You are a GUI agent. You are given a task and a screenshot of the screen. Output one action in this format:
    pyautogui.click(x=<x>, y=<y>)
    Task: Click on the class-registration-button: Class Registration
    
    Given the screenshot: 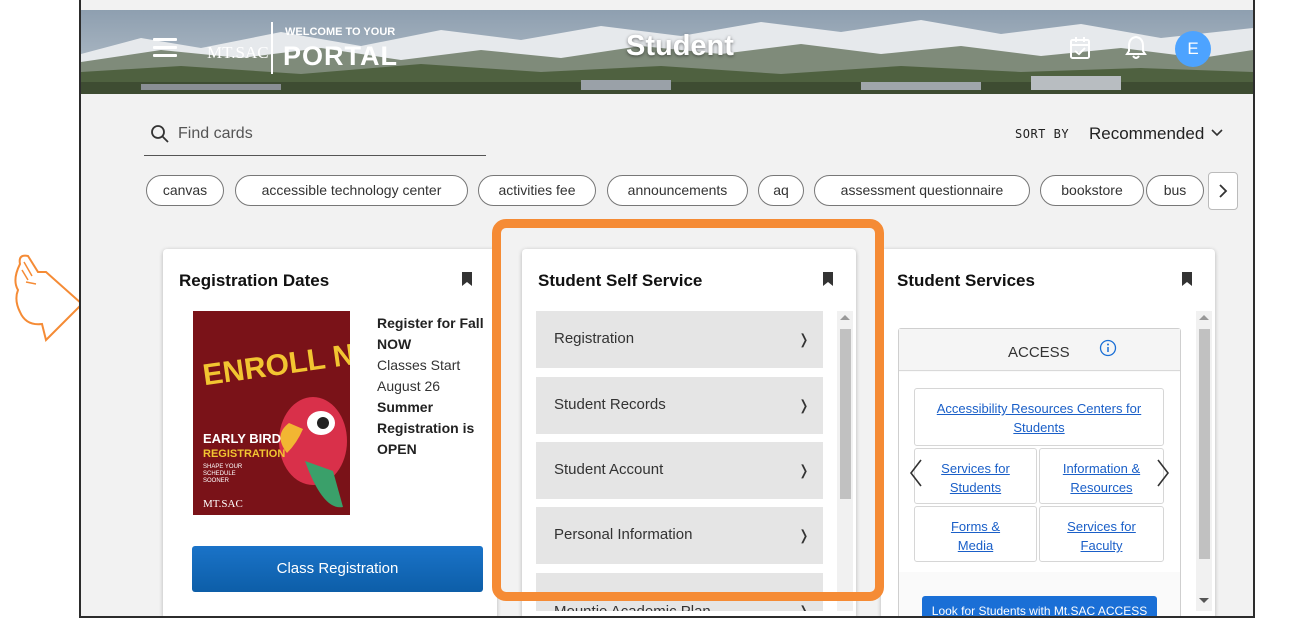 What is the action you would take?
    pyautogui.click(x=337, y=569)
    